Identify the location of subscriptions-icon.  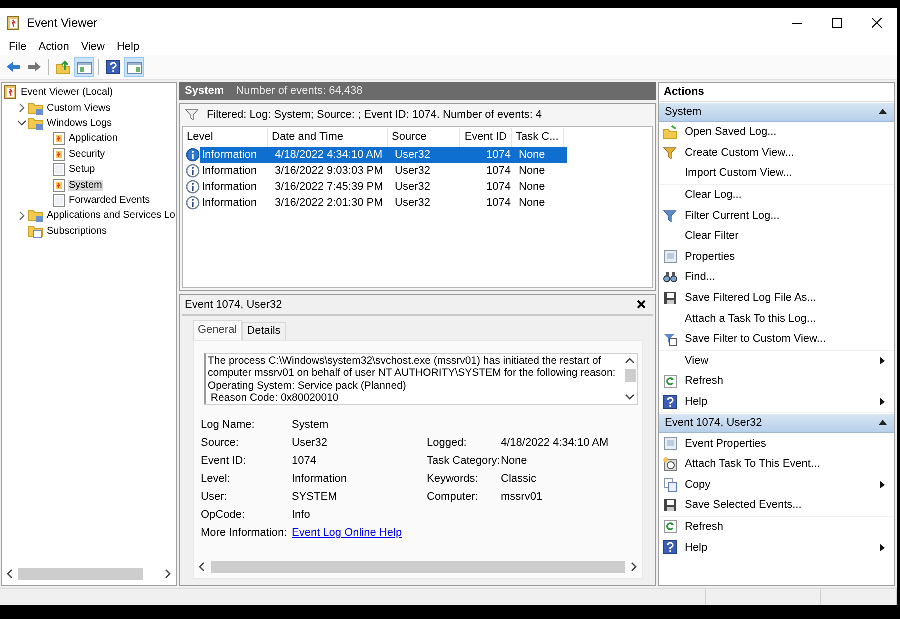
(36, 231).